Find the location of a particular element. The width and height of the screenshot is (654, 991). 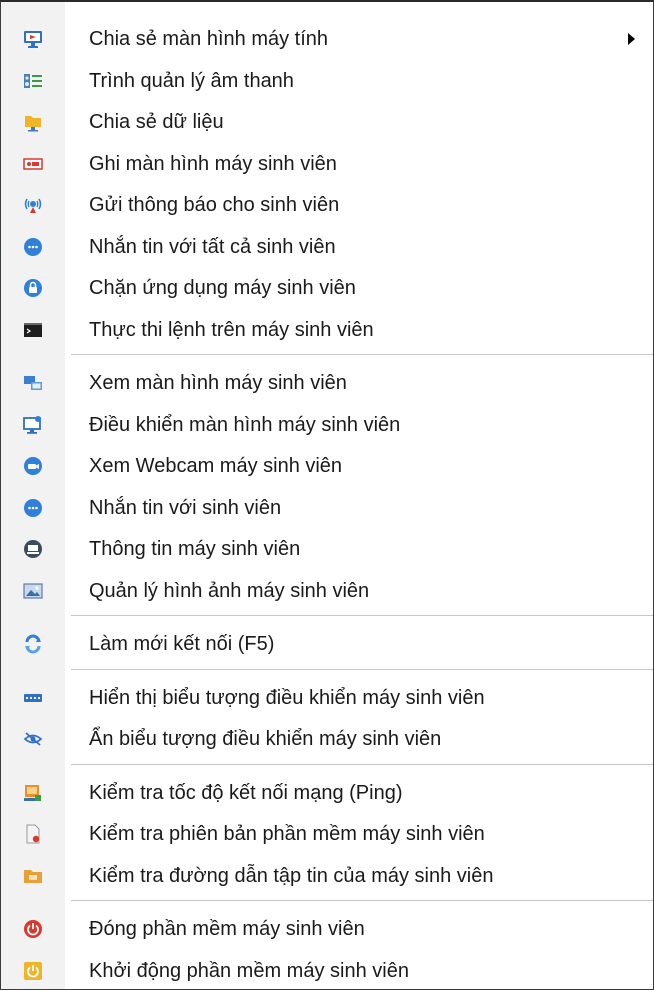

menu-item: Ẩn biểu tượng điều khiển máy sinh viên is located at coordinates (327, 739).